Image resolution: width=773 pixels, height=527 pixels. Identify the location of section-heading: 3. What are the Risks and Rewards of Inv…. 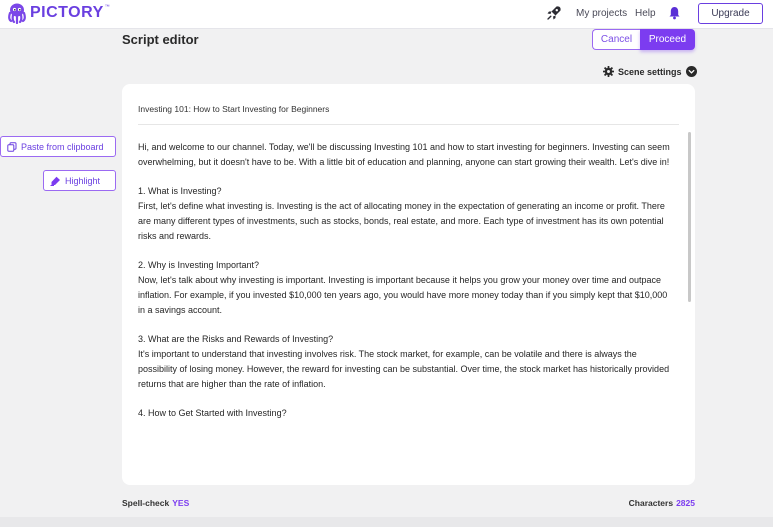
(236, 339).